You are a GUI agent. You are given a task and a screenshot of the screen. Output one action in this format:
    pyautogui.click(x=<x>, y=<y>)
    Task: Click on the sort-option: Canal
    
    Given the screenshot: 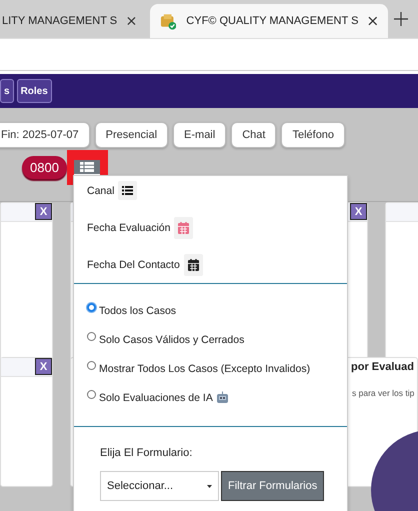 What is the action you would take?
    pyautogui.click(x=100, y=190)
    